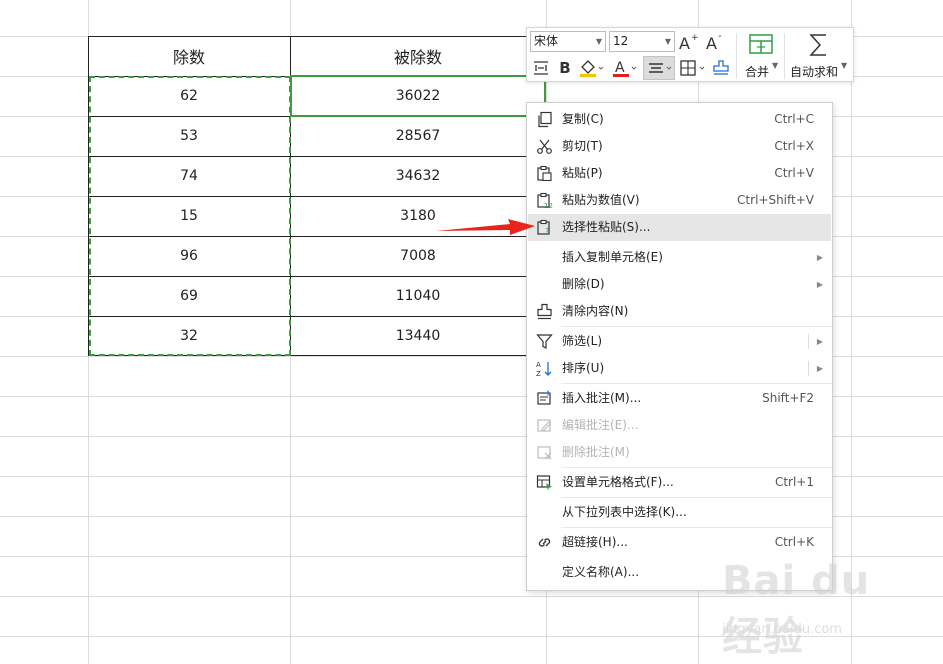 The height and width of the screenshot is (664, 943). Describe the element at coordinates (794, 146) in the screenshot. I see `menu-item-shortcut: Ctrl+X` at that location.